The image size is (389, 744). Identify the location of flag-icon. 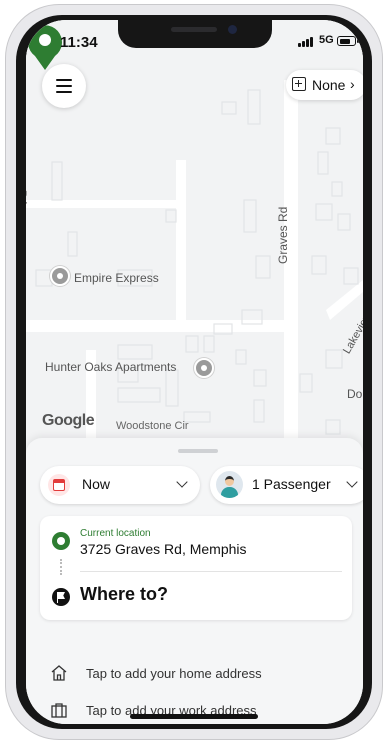
(61, 597).